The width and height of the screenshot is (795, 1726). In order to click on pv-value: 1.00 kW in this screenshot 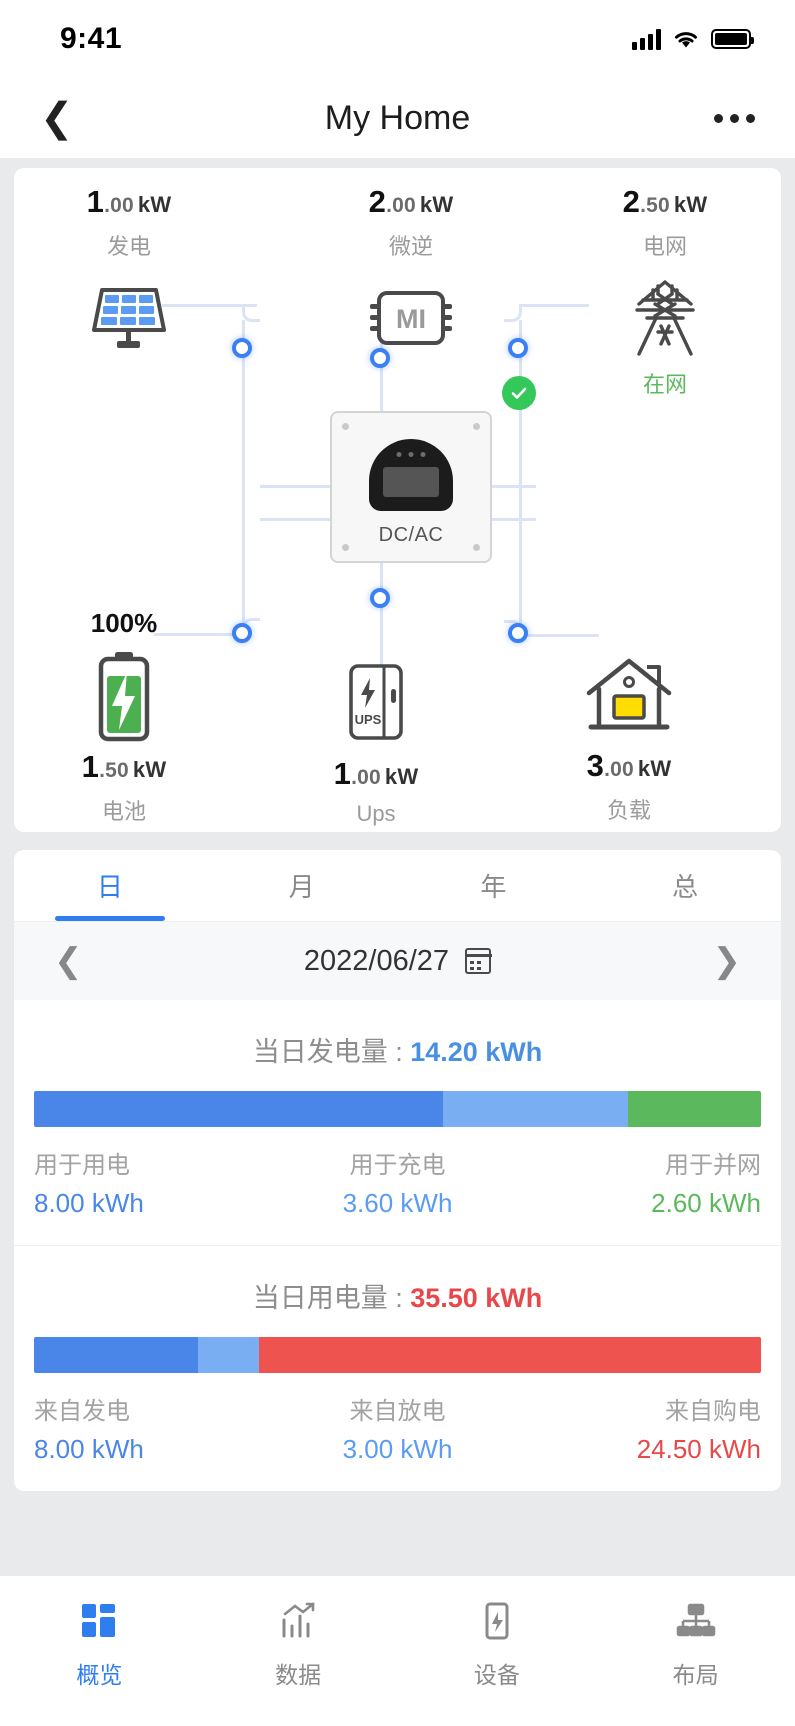, I will do `click(129, 201)`.